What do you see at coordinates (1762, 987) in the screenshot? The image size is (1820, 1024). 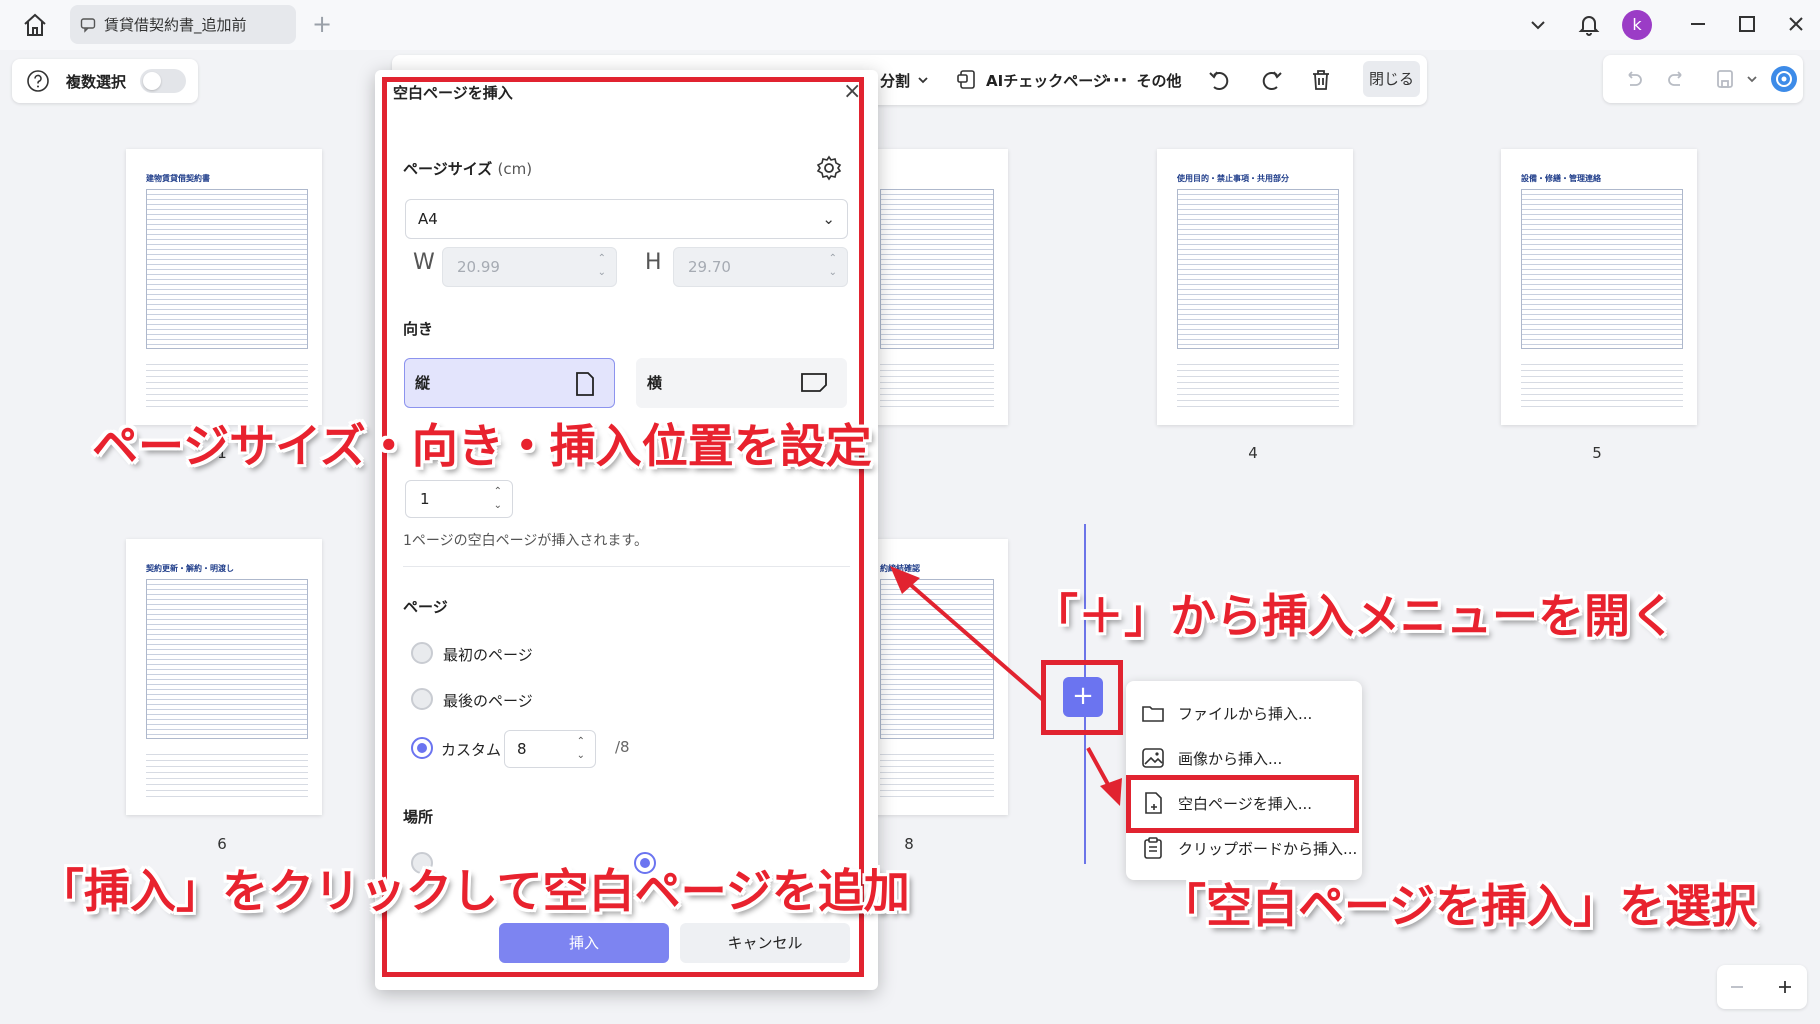 I see `zoom-bar` at bounding box center [1762, 987].